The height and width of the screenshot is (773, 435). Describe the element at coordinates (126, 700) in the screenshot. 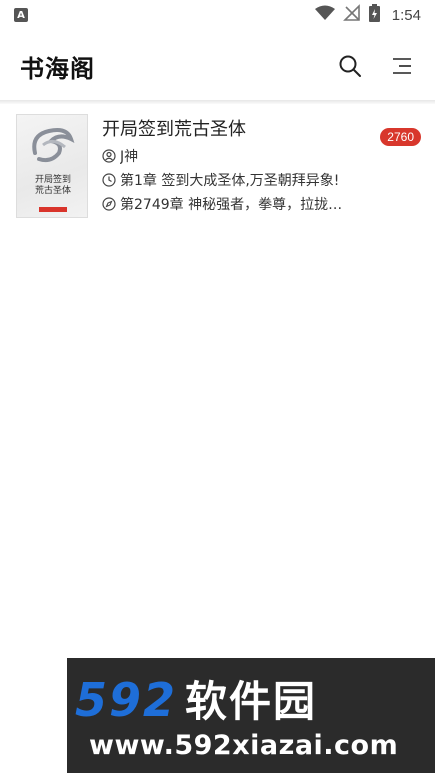

I see `watermark-number: 592` at that location.